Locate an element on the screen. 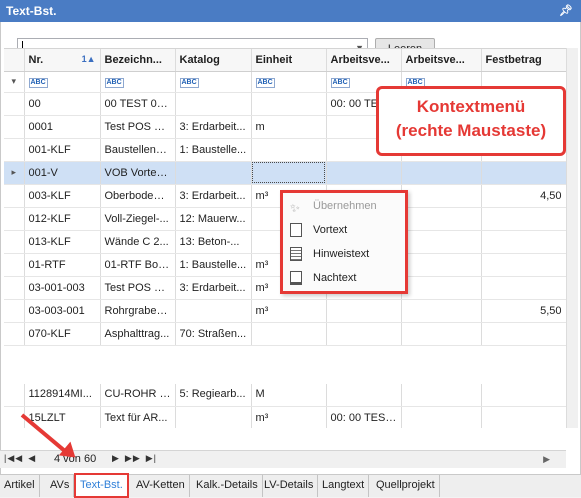  cell-nr: 012-KLF is located at coordinates (62, 219).